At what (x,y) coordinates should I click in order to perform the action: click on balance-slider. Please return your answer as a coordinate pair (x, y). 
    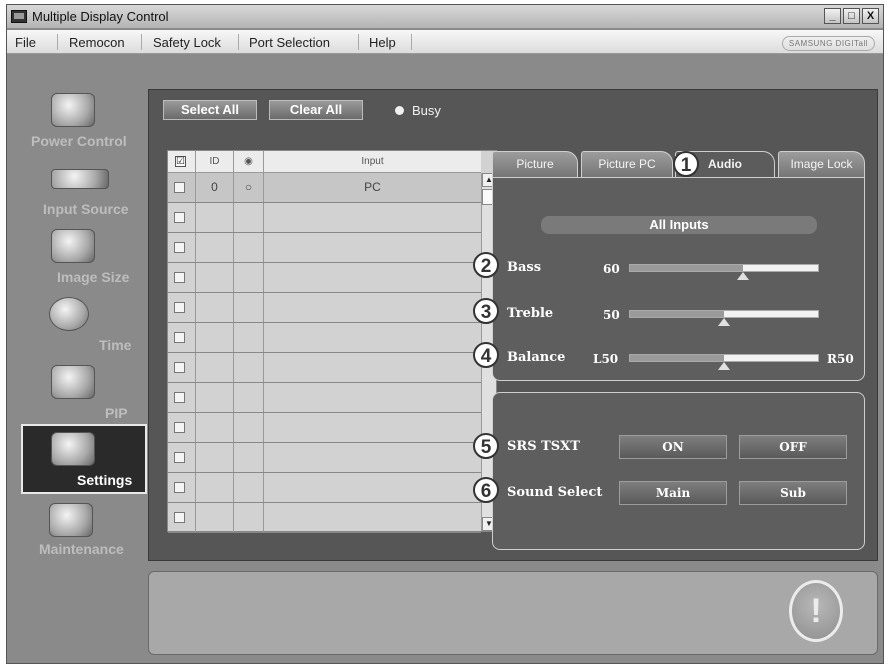
    Looking at the image, I should click on (724, 362).